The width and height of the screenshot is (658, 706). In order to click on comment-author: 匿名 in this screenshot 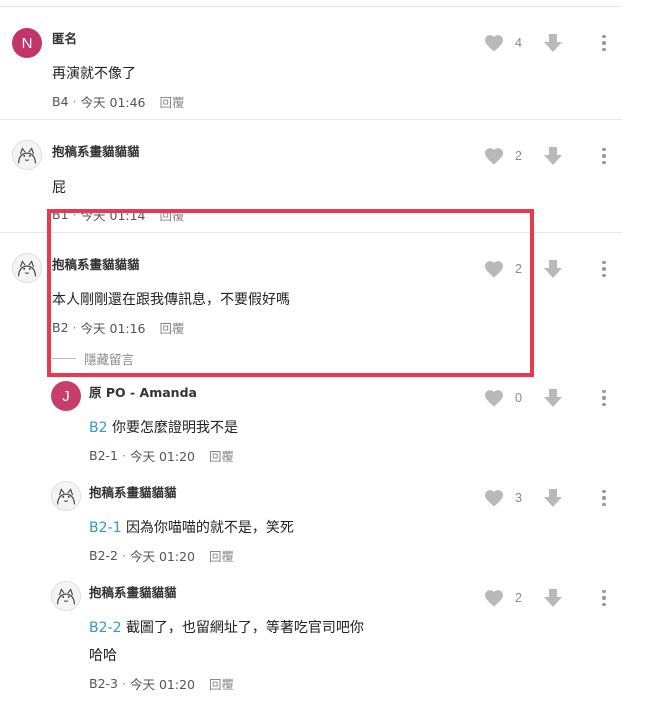, I will do `click(64, 37)`.